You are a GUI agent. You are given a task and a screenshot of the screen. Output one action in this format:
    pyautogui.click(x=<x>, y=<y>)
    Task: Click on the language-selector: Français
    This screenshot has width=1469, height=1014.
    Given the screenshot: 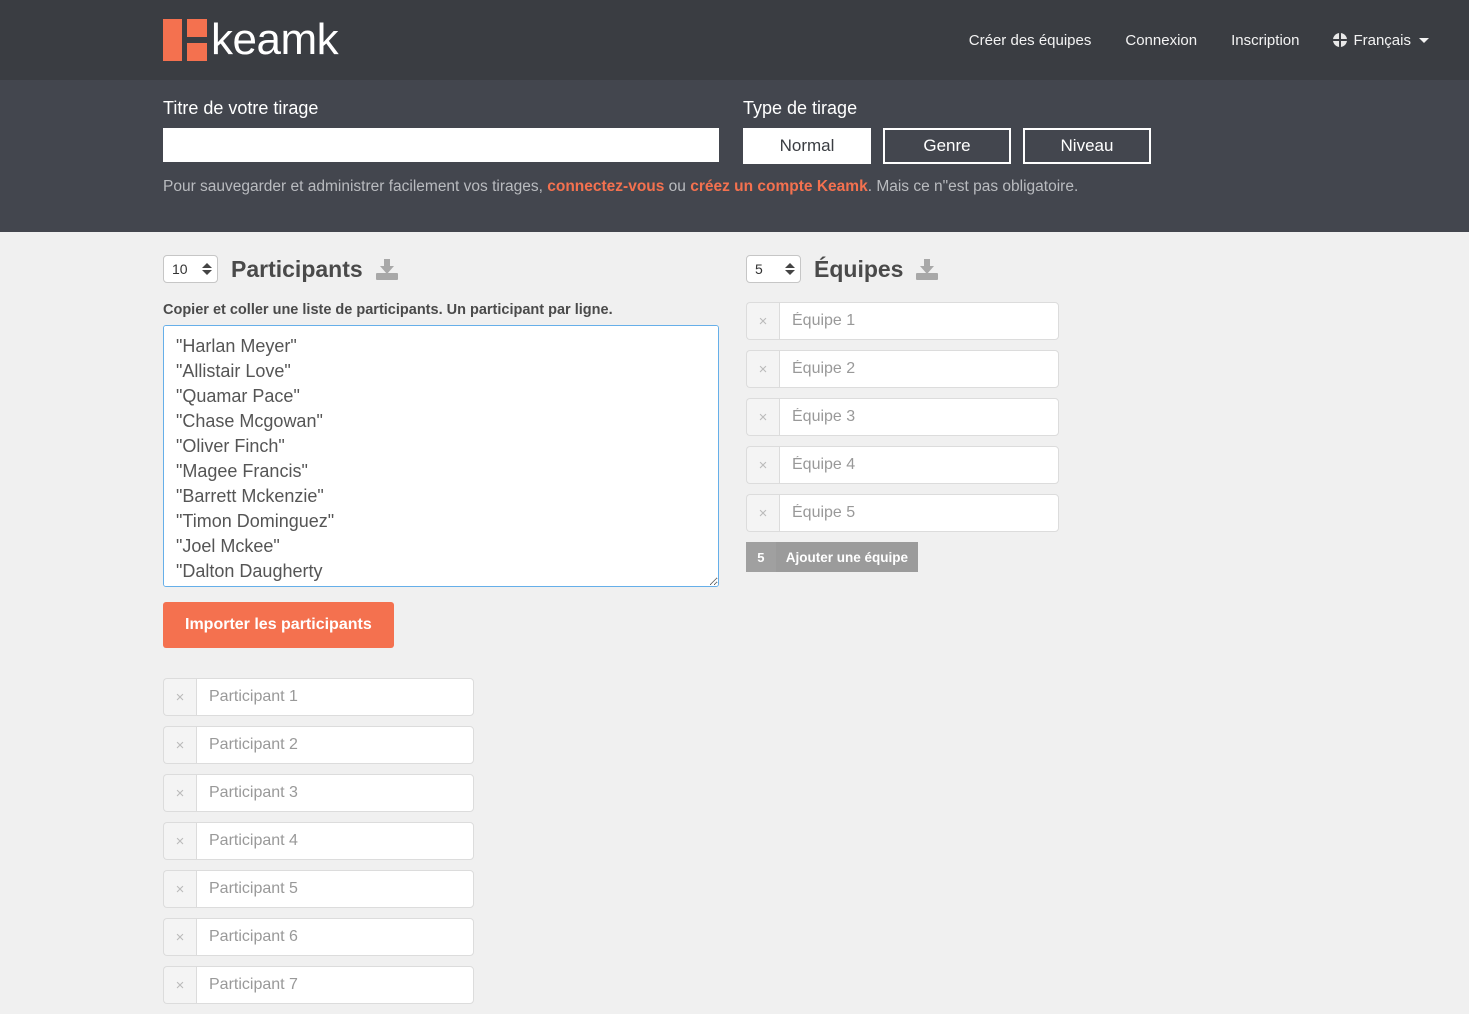 What is the action you would take?
    pyautogui.click(x=1381, y=40)
    